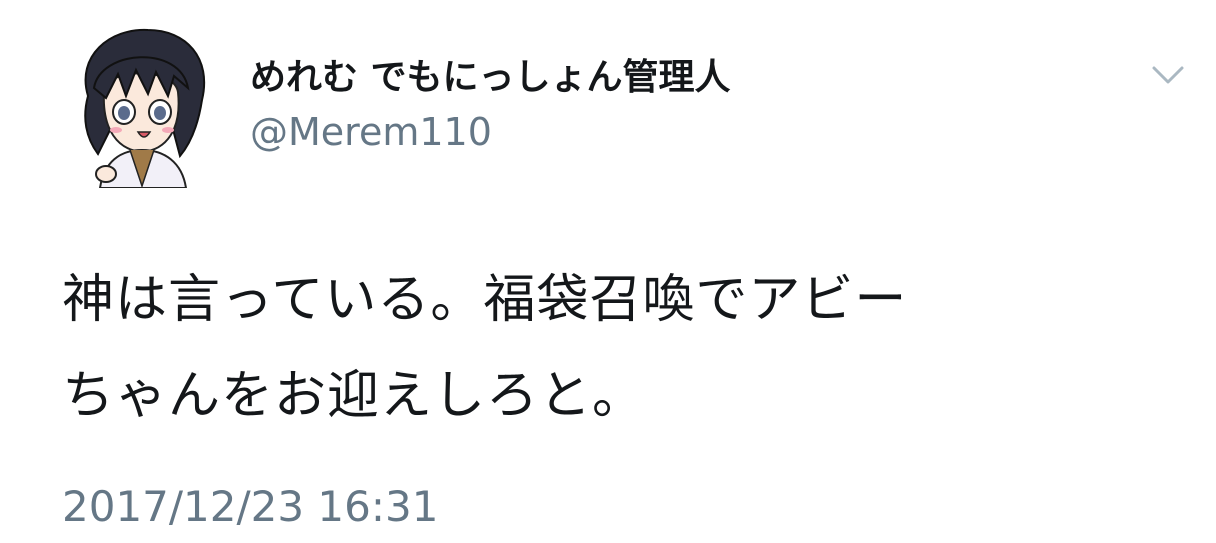 This screenshot has height=543, width=1216. I want to click on user-handle: @Merem110, so click(371, 132).